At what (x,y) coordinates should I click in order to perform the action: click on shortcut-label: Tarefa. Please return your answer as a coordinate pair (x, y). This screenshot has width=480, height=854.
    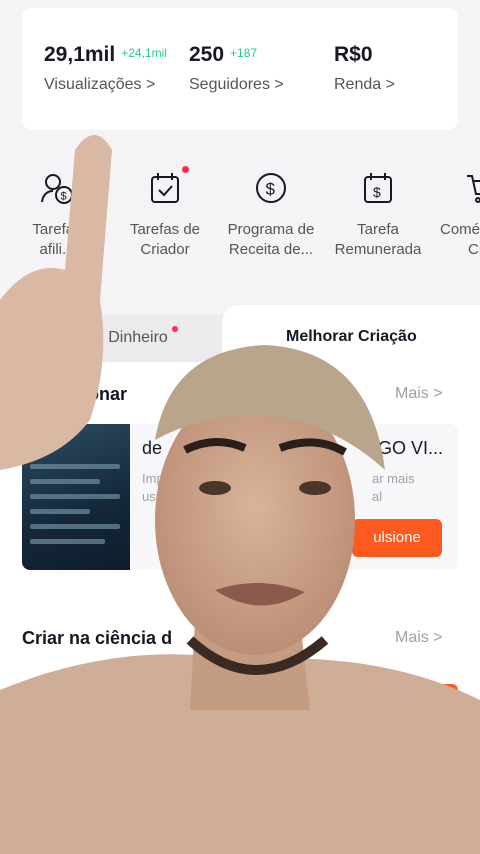
    Looking at the image, I should click on (378, 229).